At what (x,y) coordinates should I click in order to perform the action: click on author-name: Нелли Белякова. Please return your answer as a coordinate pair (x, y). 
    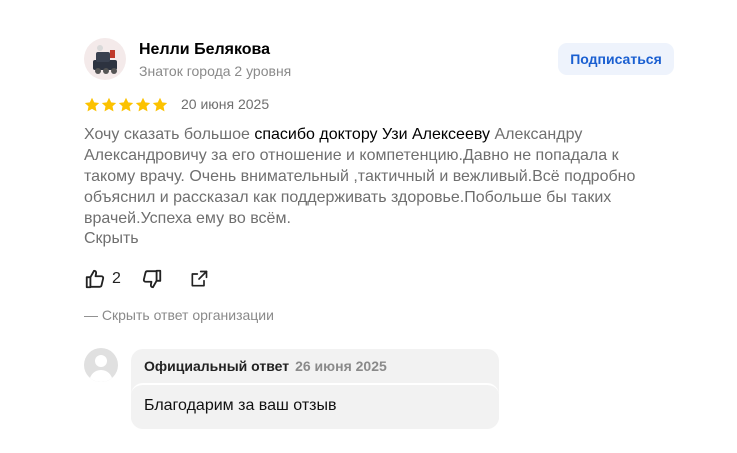
    Looking at the image, I should click on (204, 50).